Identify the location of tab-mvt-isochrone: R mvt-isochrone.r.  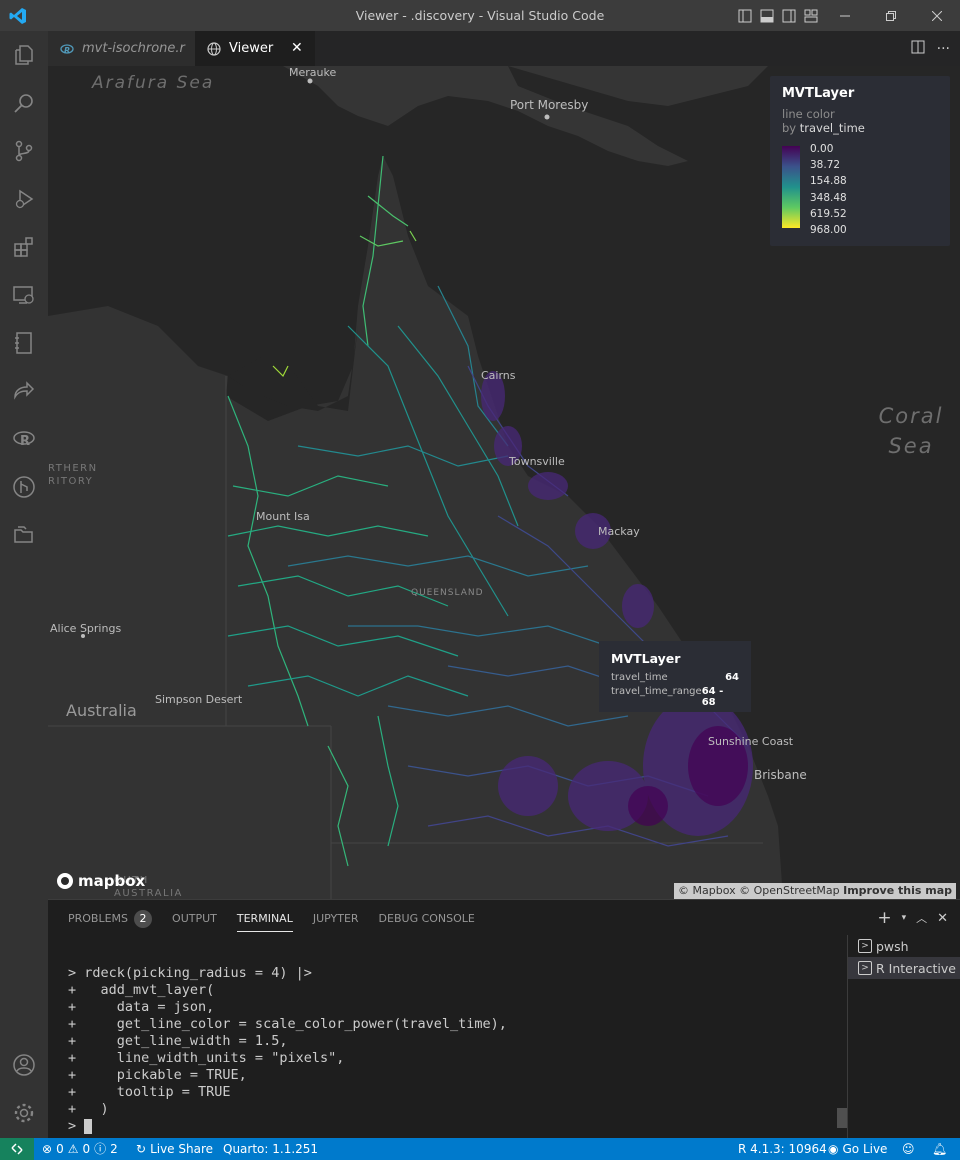
(121, 48).